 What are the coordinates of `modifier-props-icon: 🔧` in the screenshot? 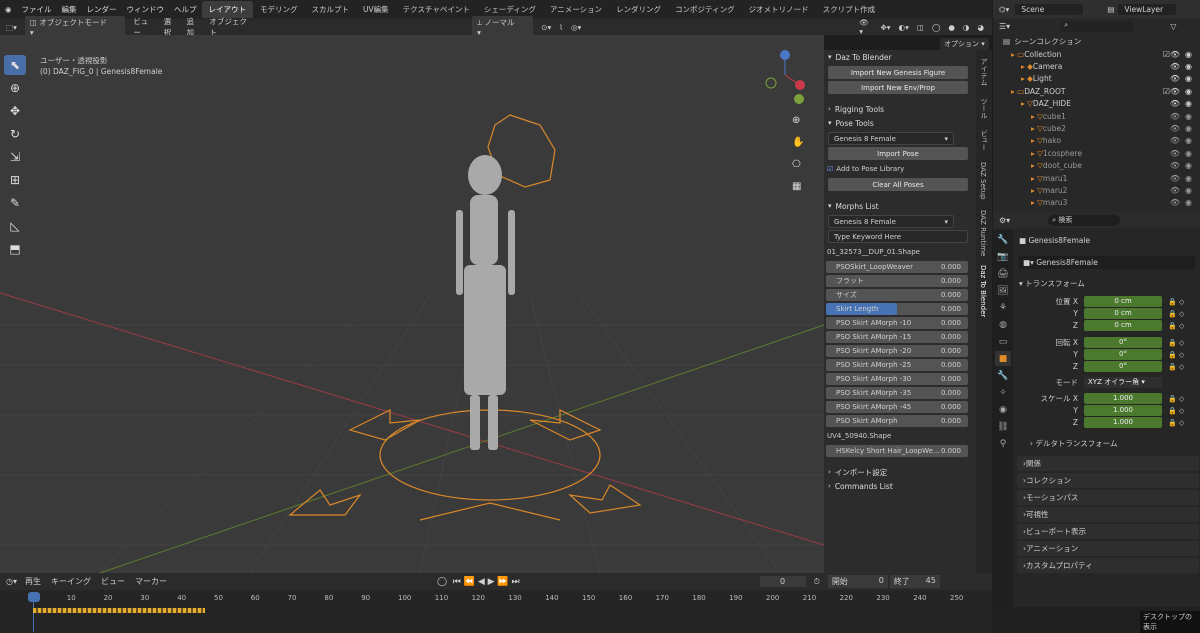 It's located at (1003, 375).